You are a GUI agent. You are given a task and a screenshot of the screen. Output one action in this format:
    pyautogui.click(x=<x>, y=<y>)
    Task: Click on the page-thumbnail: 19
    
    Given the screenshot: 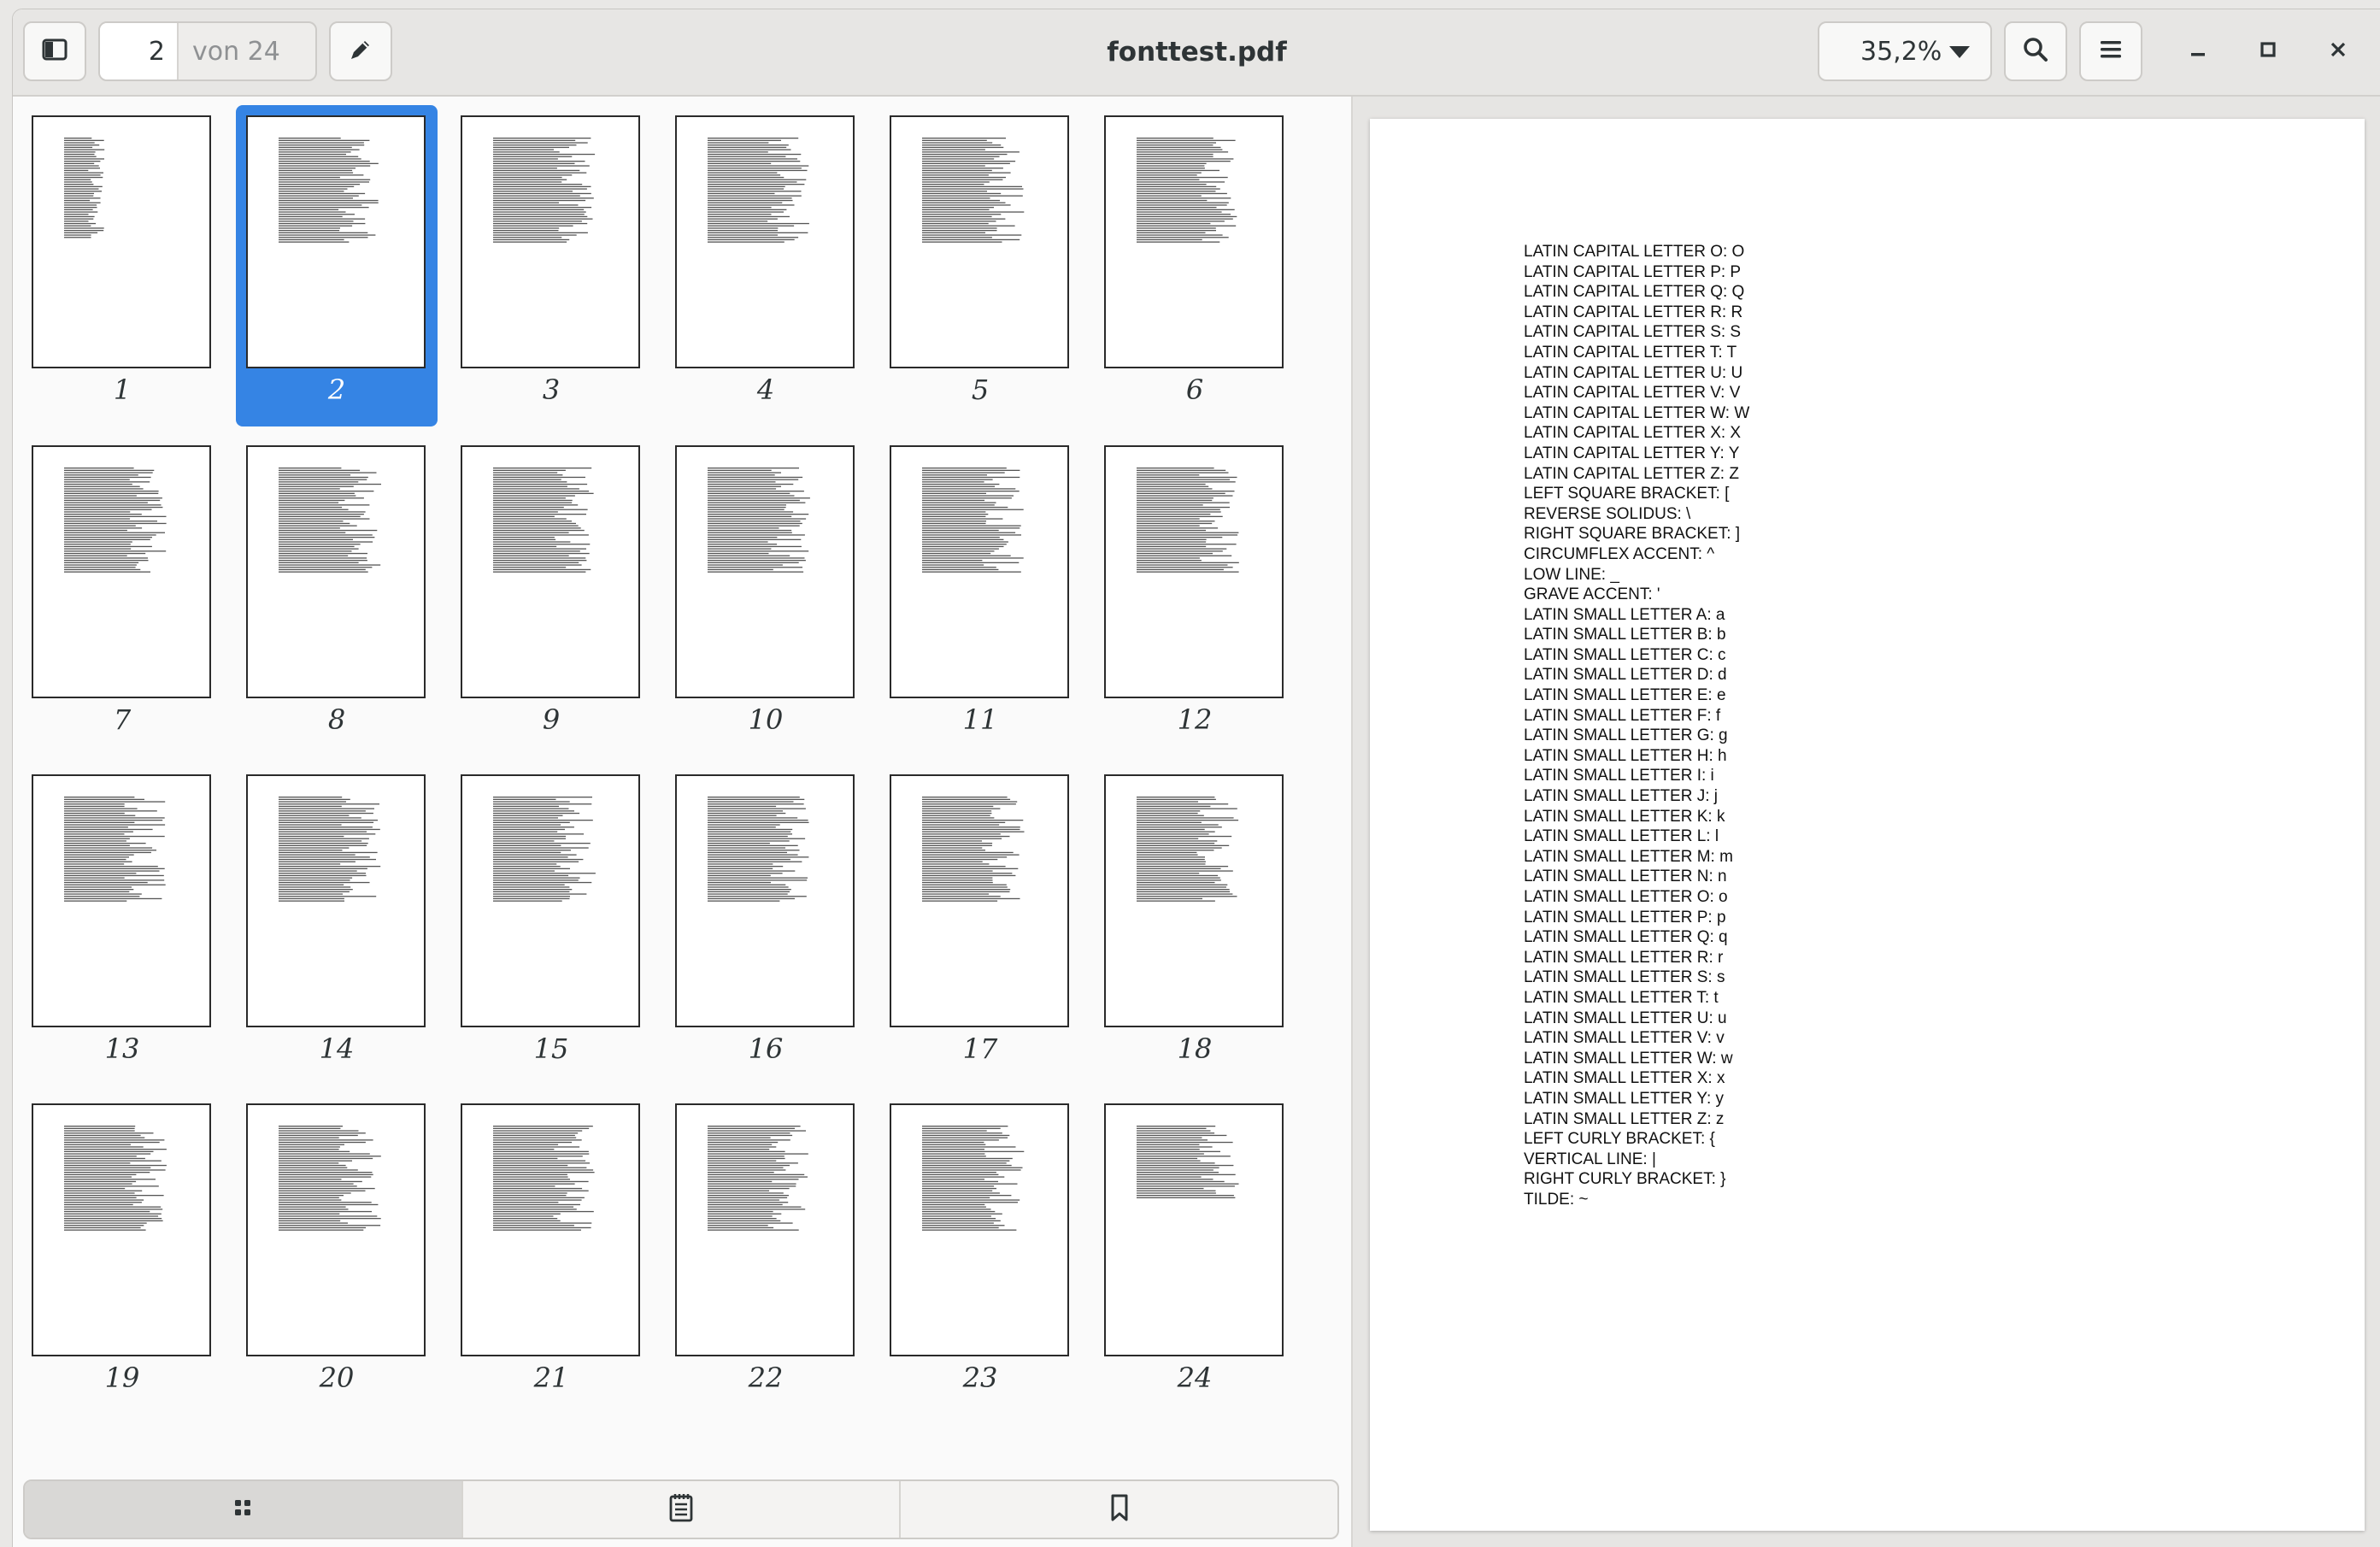 What is the action you would take?
    pyautogui.click(x=122, y=1254)
    